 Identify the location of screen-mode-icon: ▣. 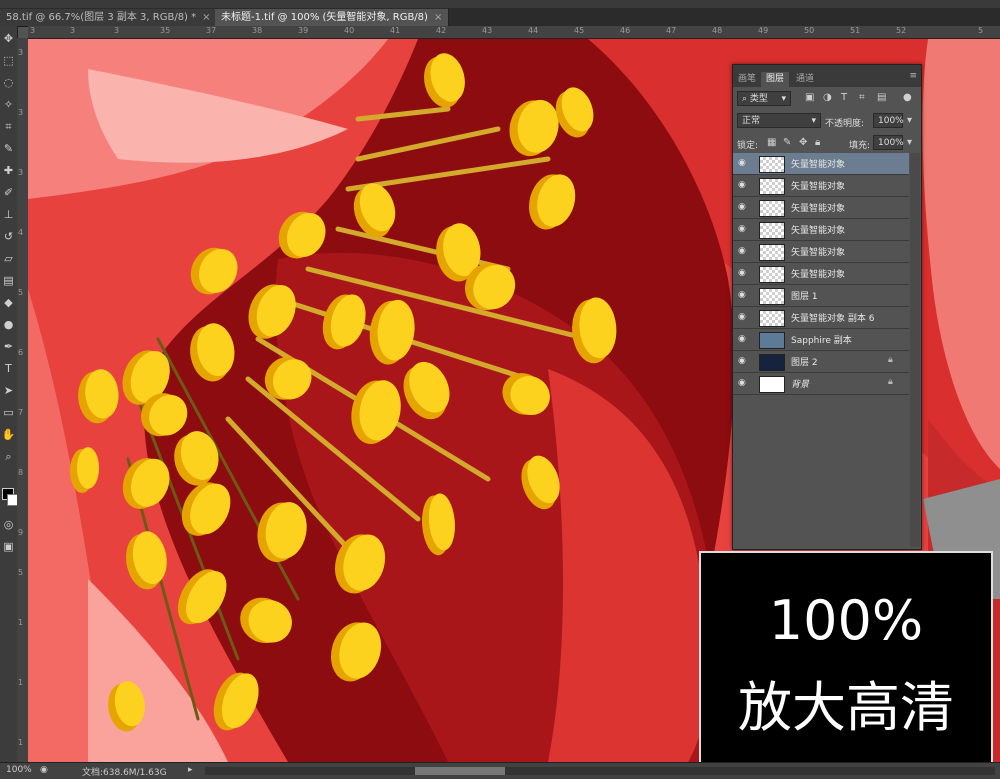
(8, 547).